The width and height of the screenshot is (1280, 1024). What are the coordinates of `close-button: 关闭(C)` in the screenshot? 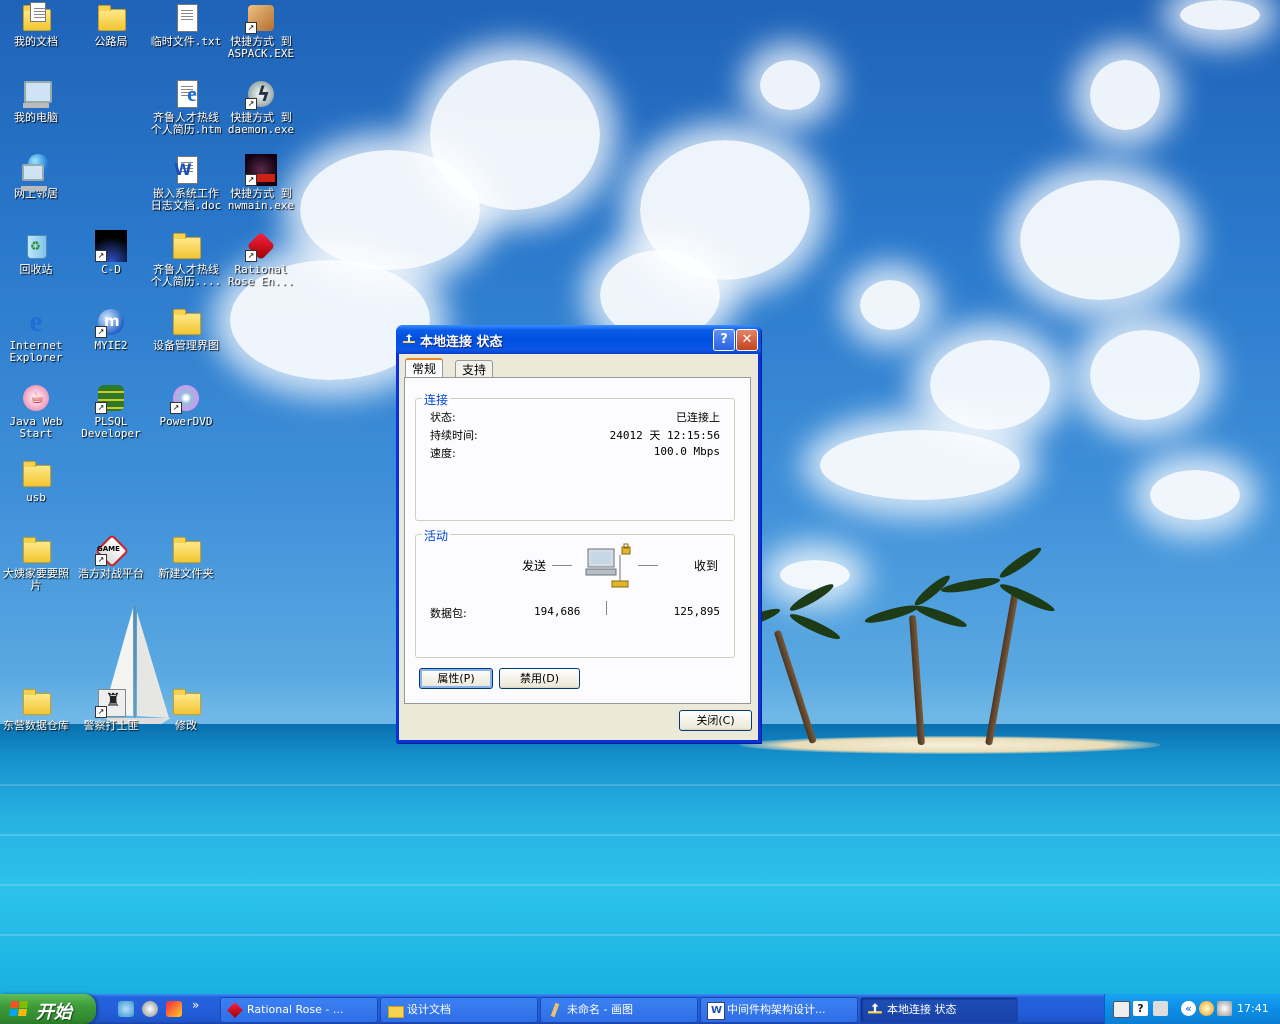 It's located at (715, 720).